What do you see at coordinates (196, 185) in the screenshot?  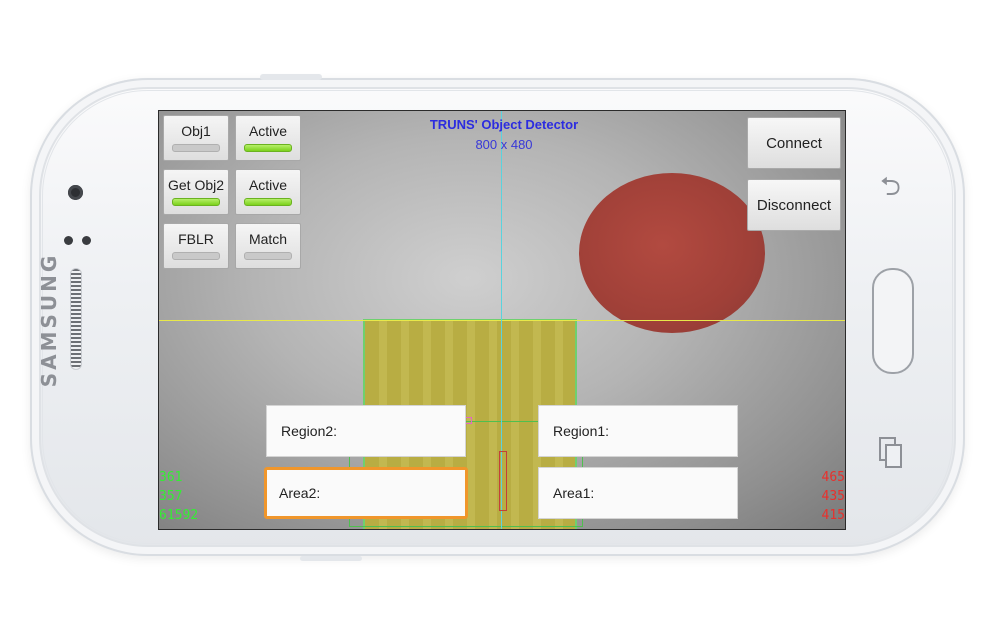 I see `toggle-label: Get Obj2` at bounding box center [196, 185].